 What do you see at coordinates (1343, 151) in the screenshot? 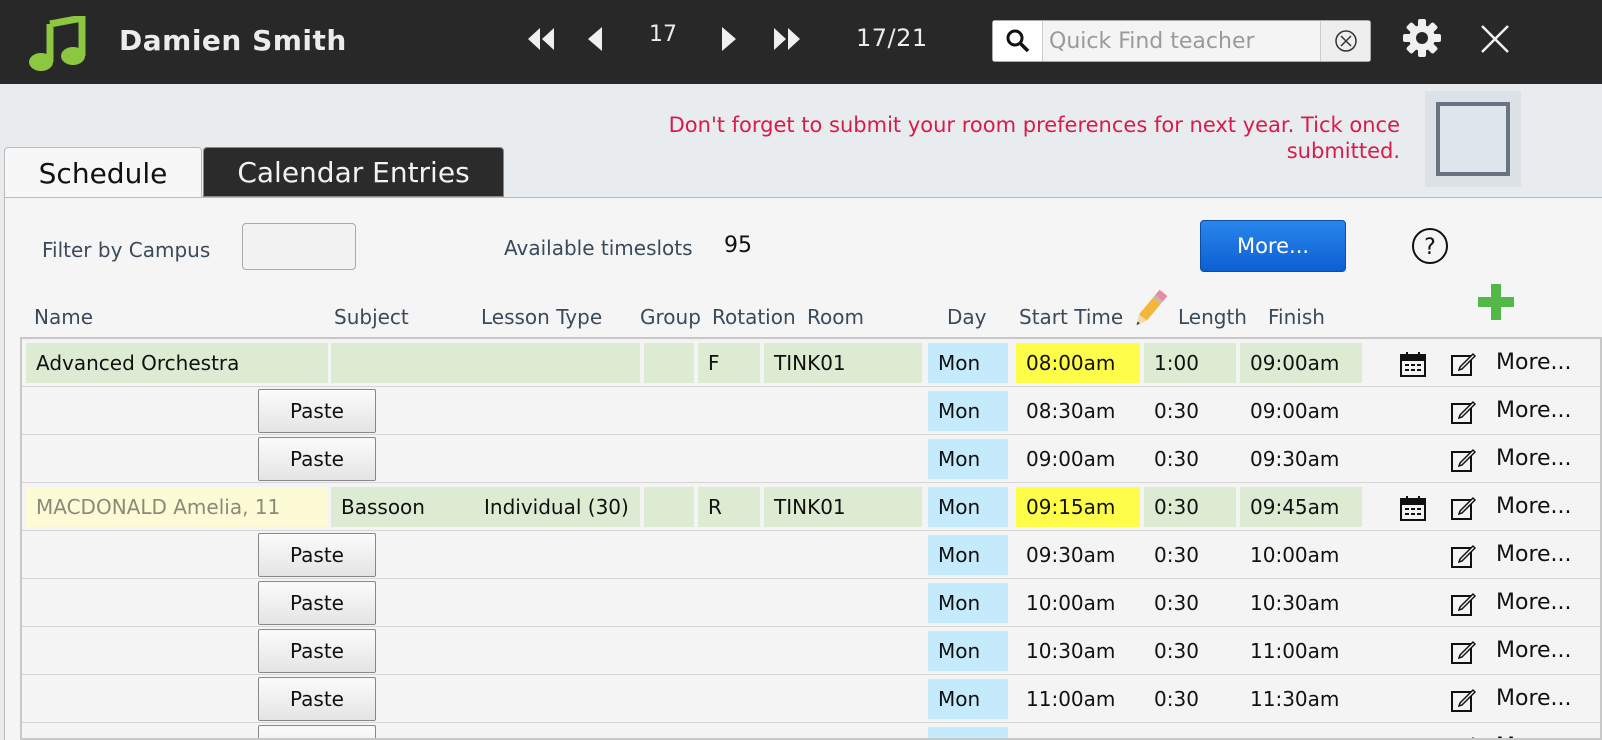
I see `reminder-line-2: submitted.` at bounding box center [1343, 151].